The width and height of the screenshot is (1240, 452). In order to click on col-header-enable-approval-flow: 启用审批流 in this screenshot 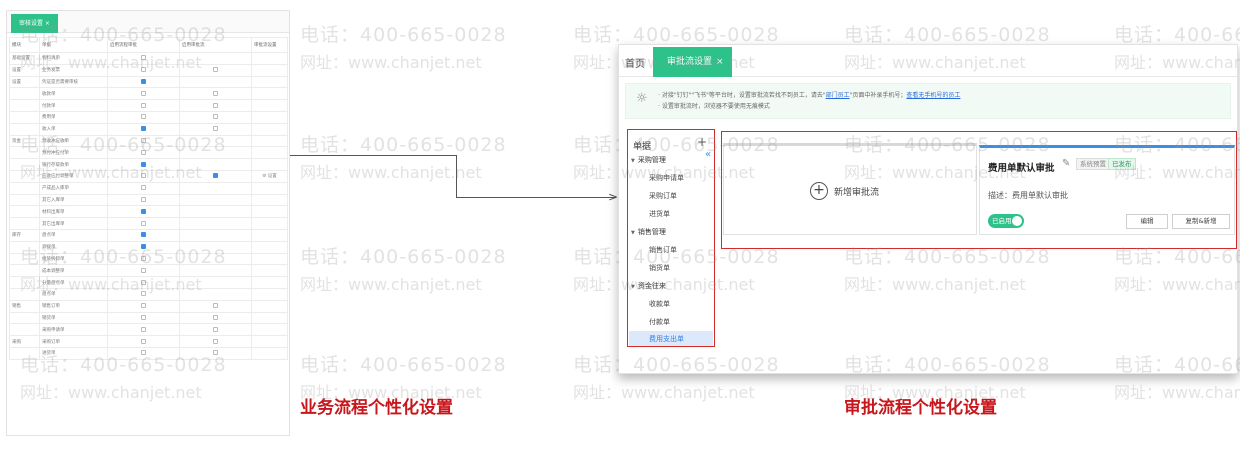, I will do `click(215, 45)`.